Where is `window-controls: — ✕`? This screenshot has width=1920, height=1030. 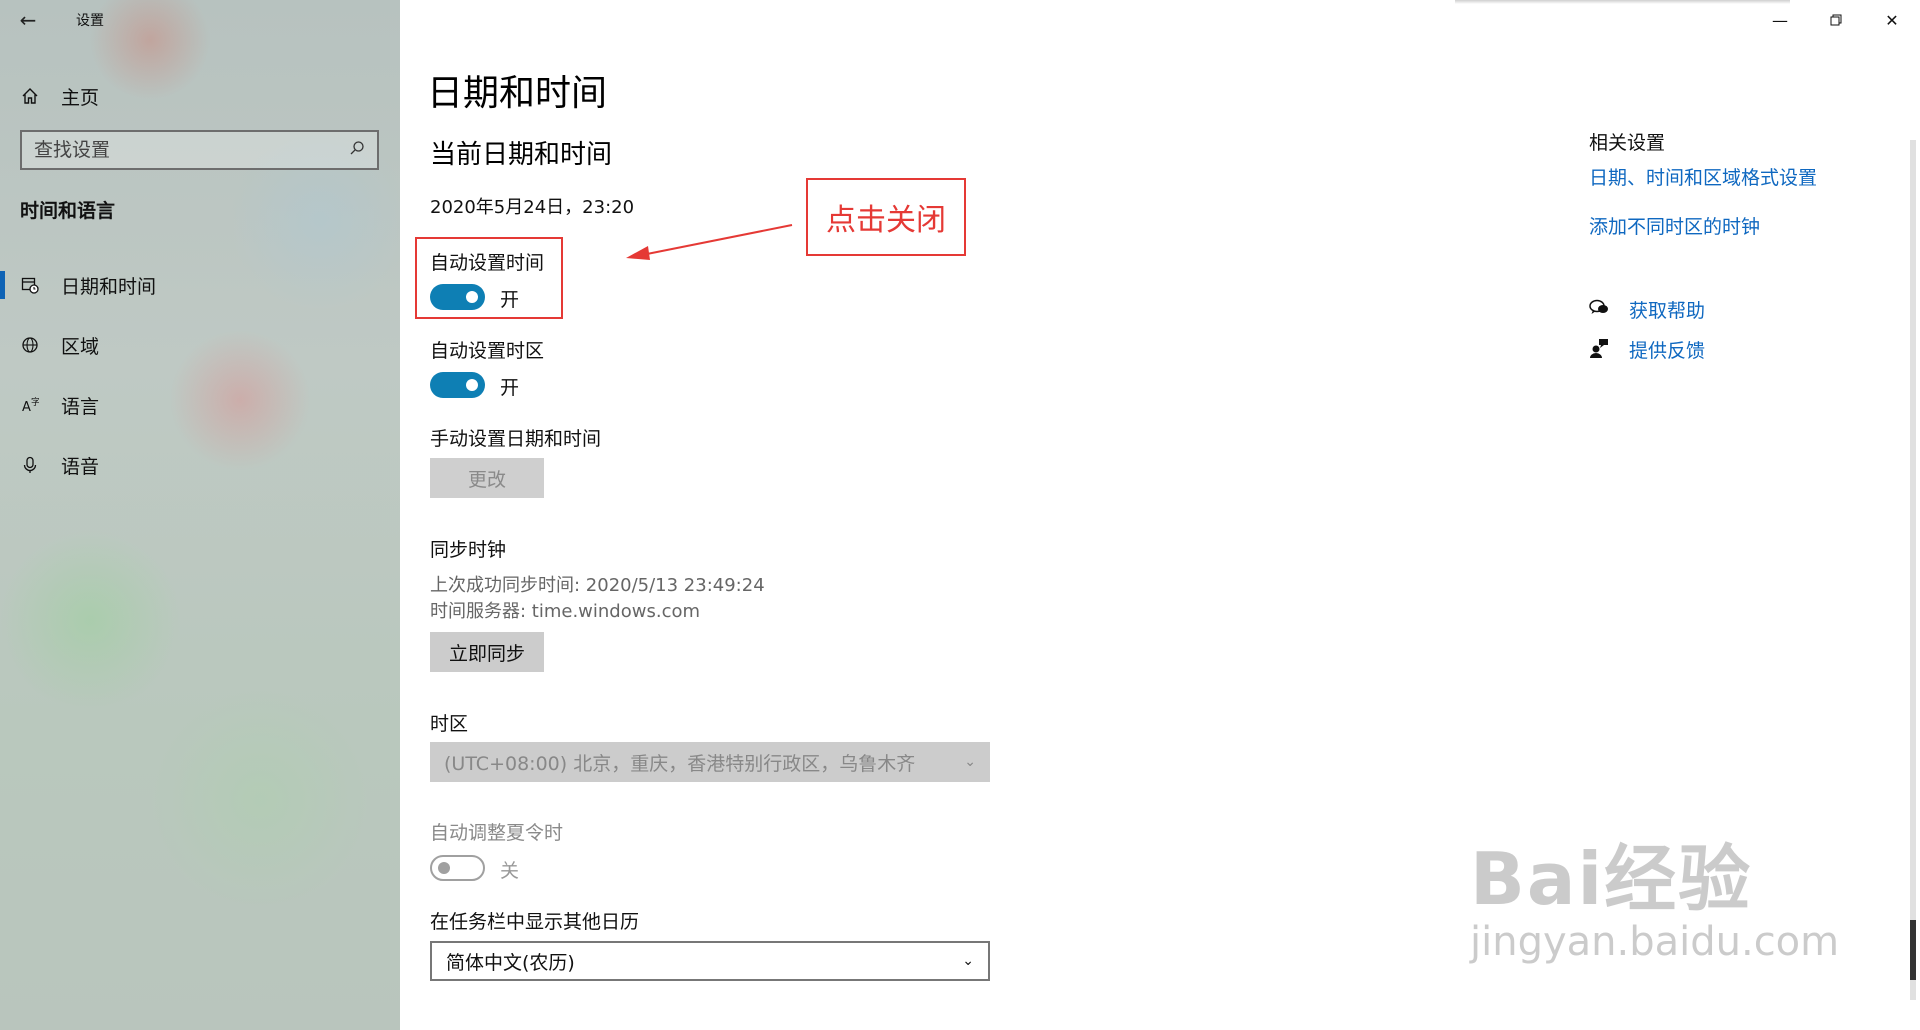 window-controls: — ✕ is located at coordinates (1836, 20).